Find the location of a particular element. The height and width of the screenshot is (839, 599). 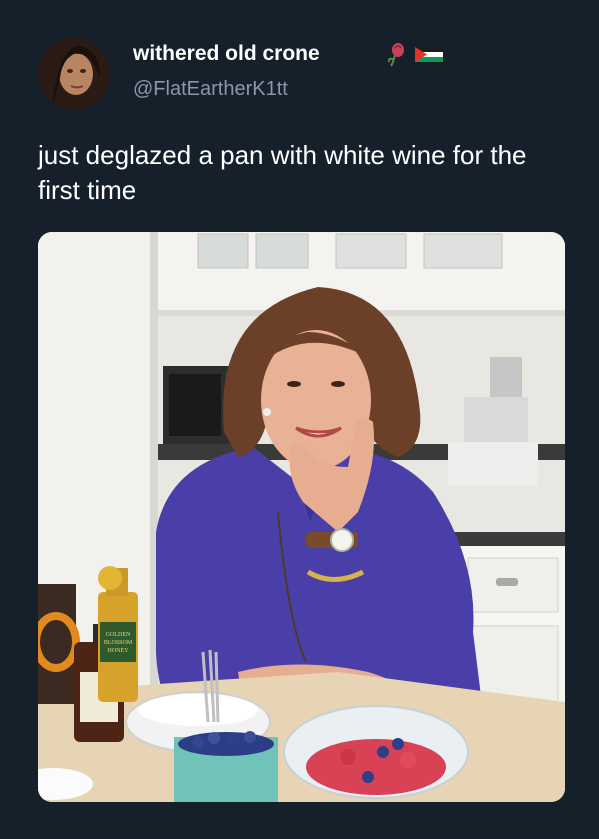

avatar-photo is located at coordinates (74, 74).